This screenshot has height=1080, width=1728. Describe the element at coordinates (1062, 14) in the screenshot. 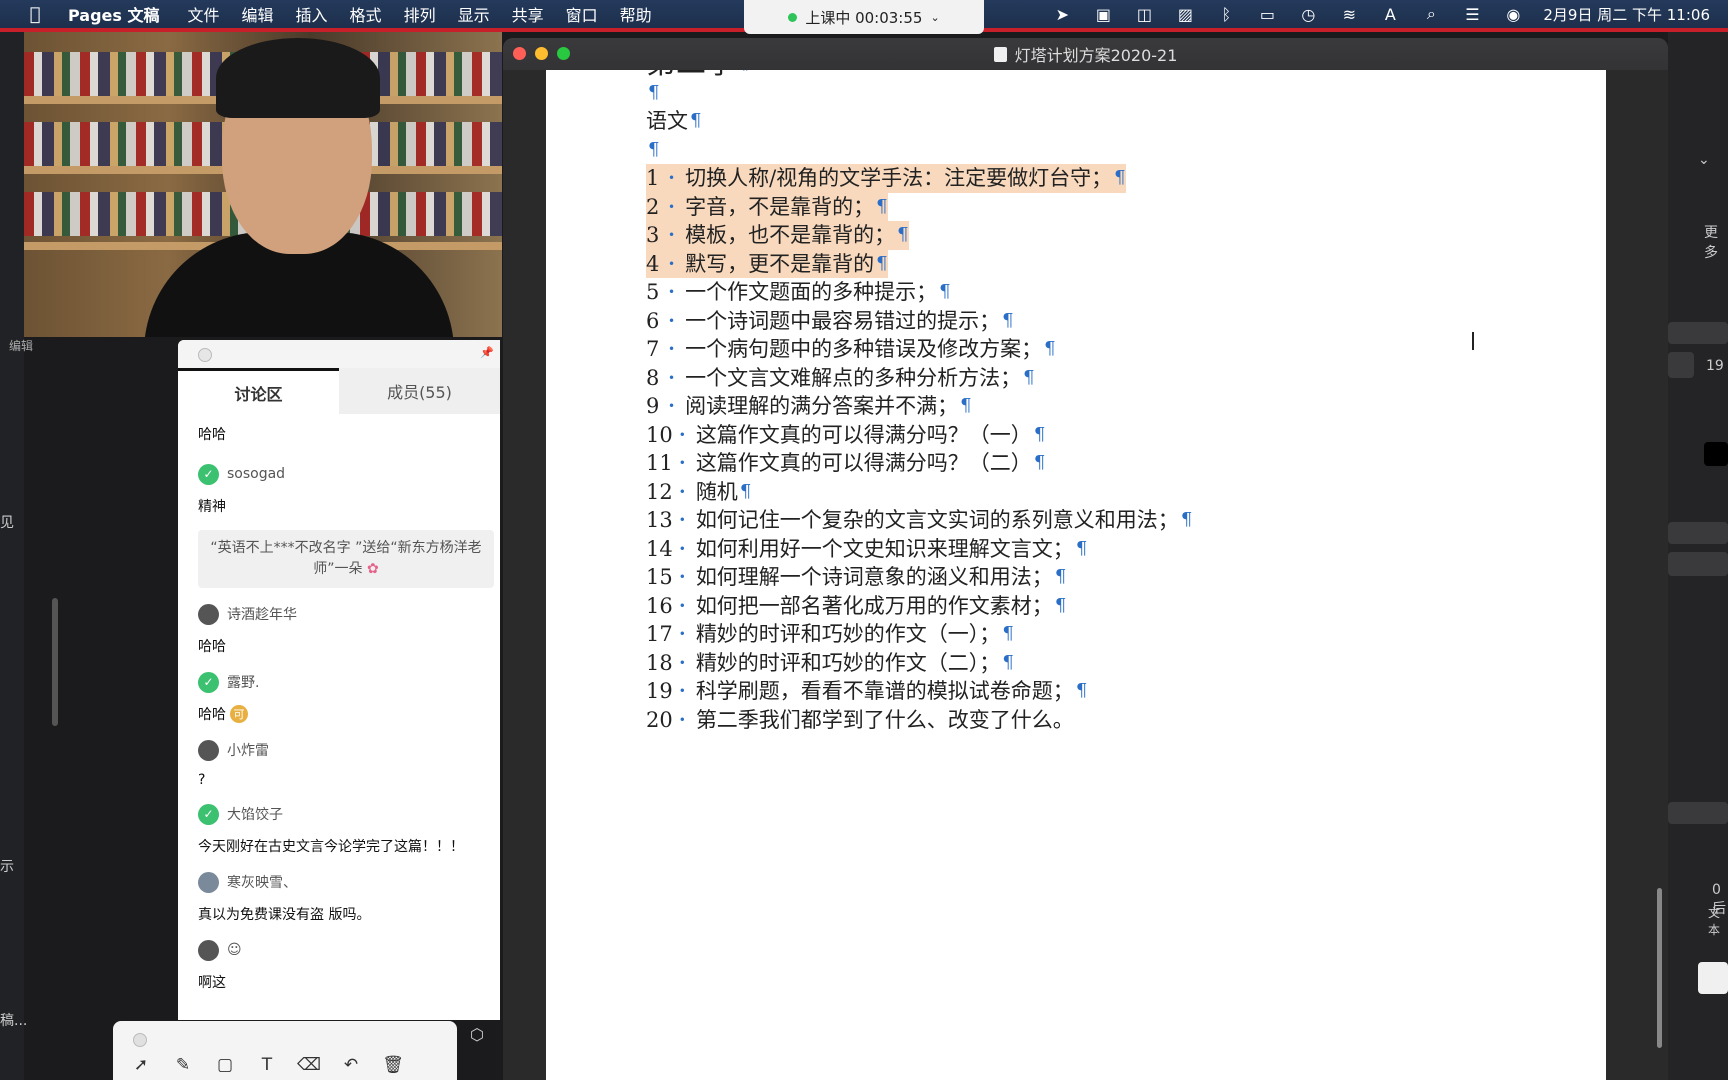

I see `location-icon: ➤` at that location.